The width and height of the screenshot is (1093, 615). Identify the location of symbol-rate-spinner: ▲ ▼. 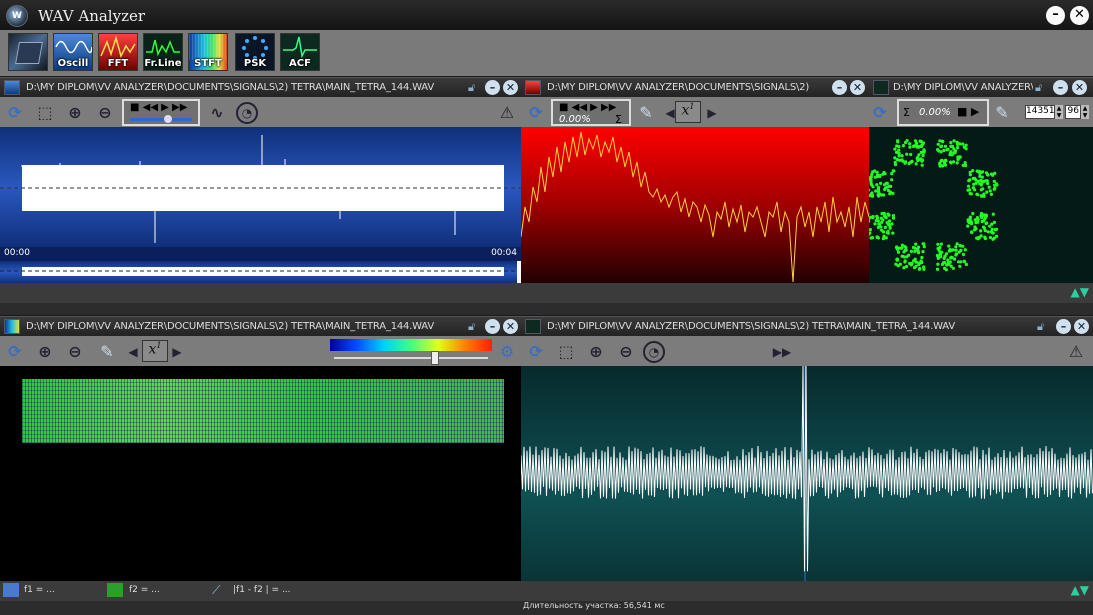
(1085, 112).